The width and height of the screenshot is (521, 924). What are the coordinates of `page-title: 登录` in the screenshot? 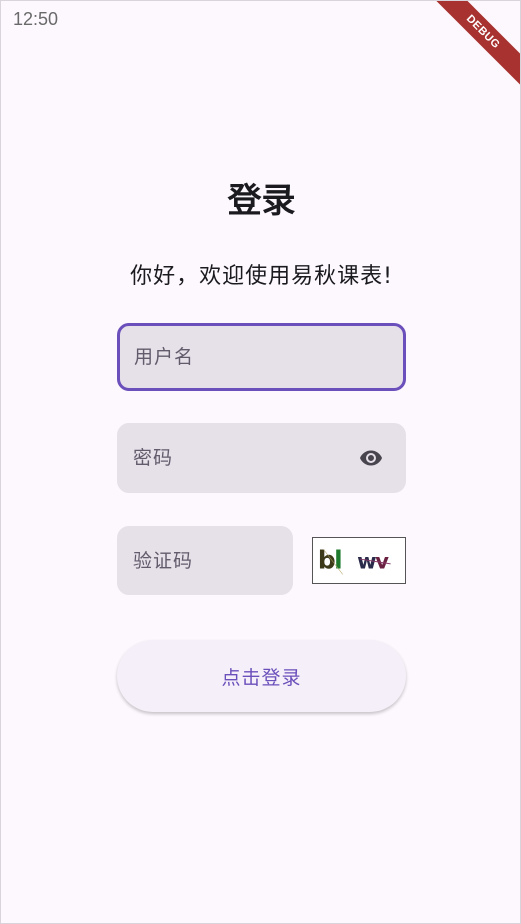 It's located at (261, 201).